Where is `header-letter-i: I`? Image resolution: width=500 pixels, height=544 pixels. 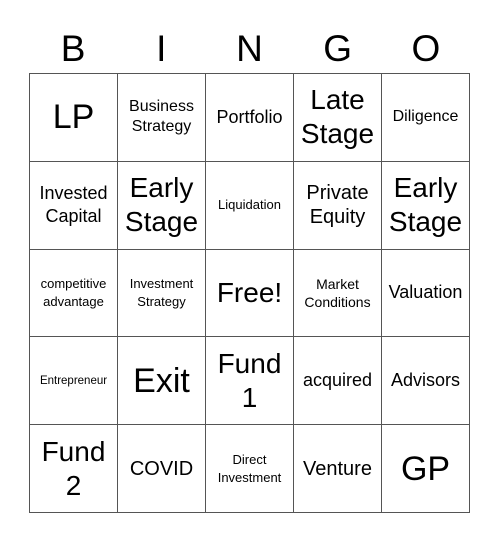 header-letter-i: I is located at coordinates (161, 48).